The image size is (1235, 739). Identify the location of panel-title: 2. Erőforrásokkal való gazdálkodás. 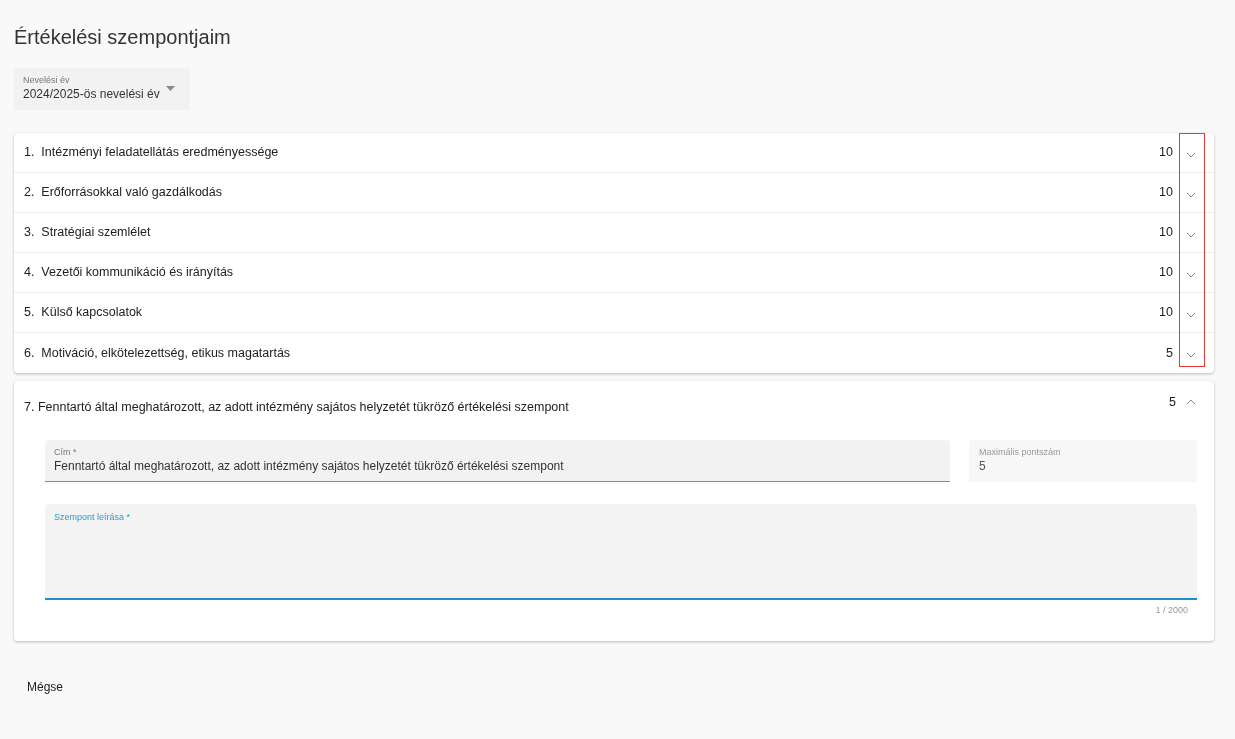
(124, 193).